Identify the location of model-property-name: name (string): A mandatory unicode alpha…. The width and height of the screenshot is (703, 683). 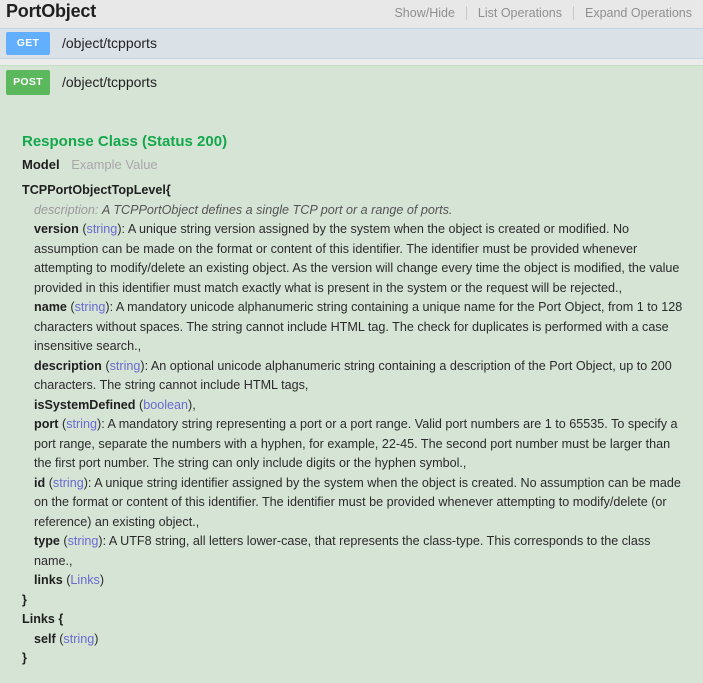
(360, 327).